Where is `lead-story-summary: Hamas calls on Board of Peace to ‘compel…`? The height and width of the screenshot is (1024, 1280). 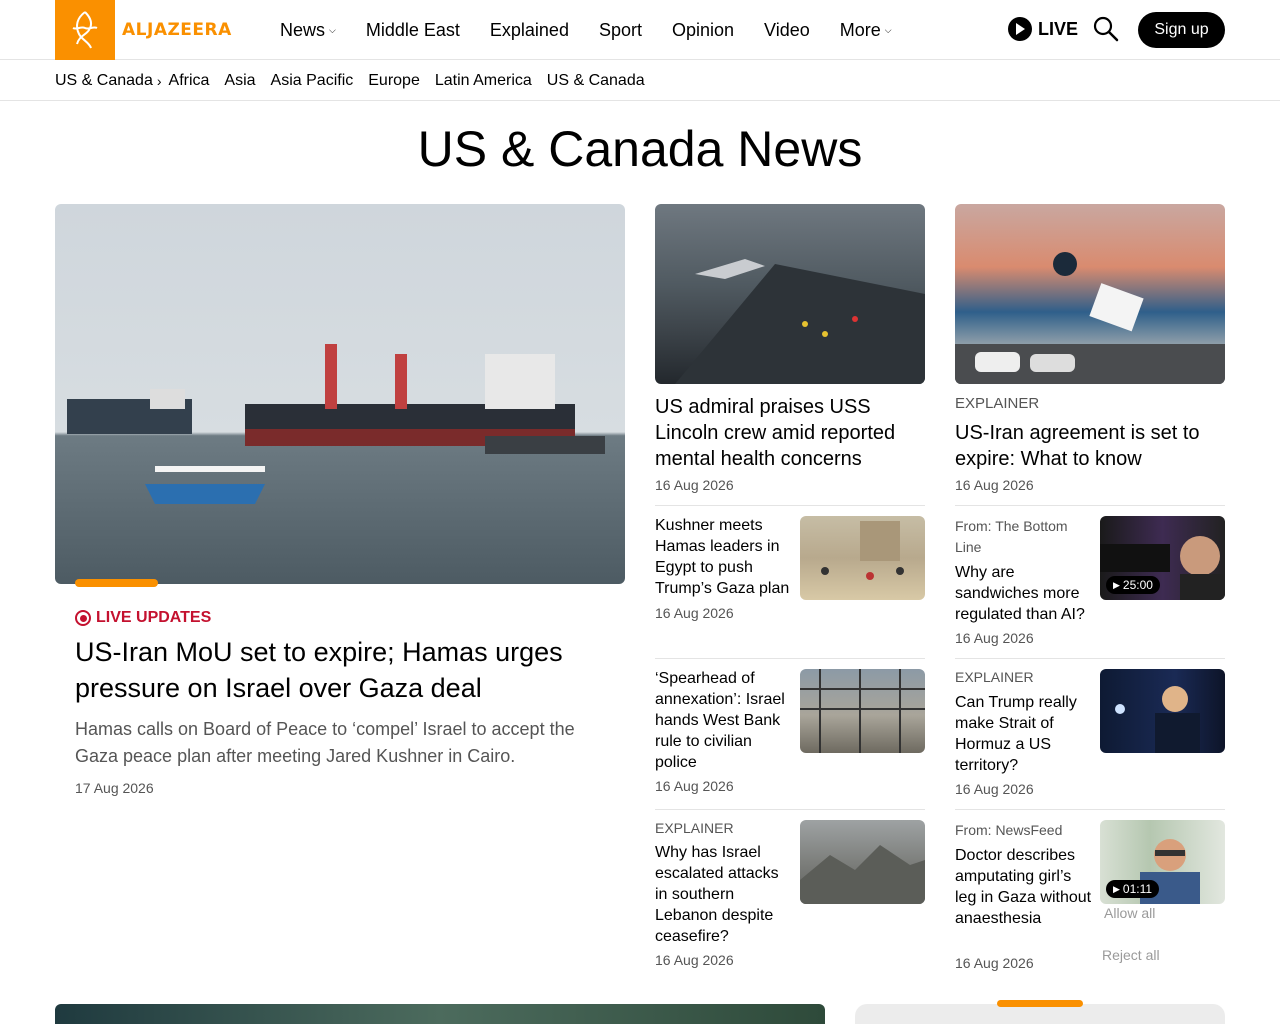
lead-story-summary: Hamas calls on Board of Peace to ‘compel… is located at coordinates (325, 742).